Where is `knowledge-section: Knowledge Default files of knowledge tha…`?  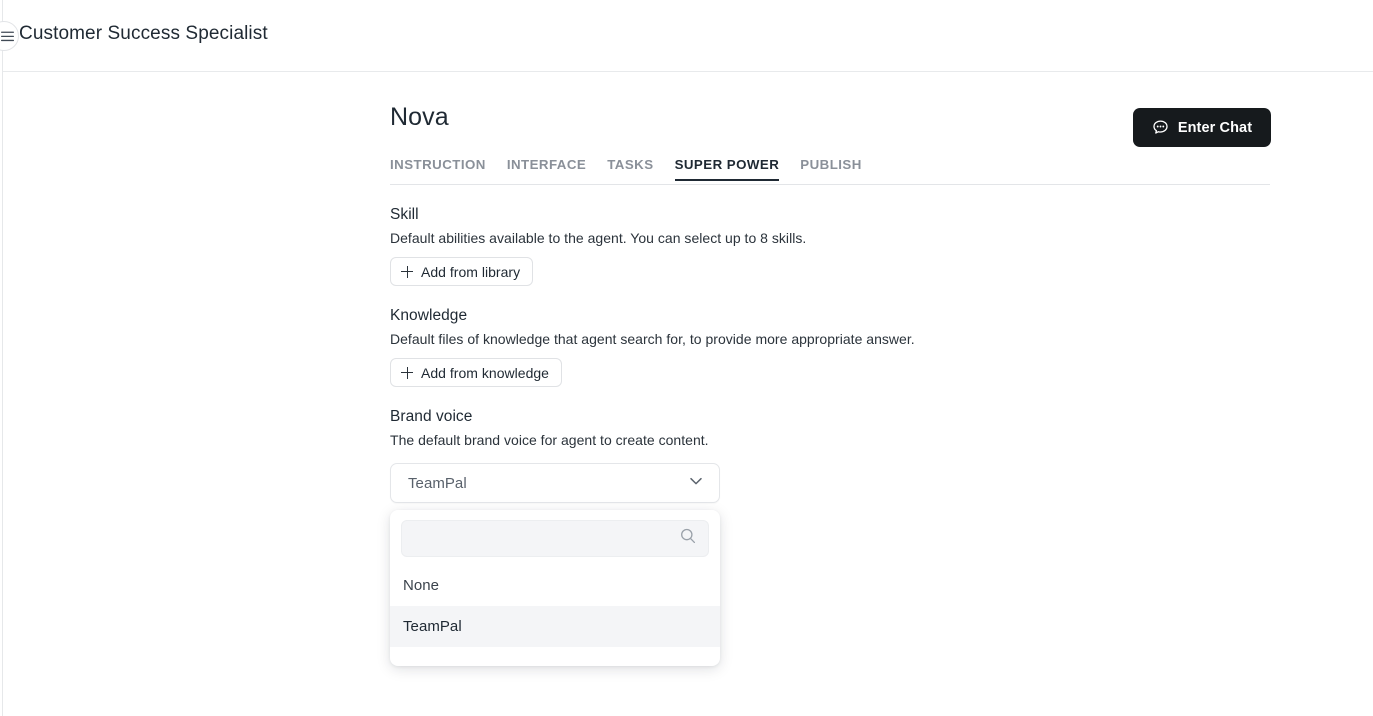 knowledge-section: Knowledge Default files of knowledge tha… is located at coordinates (830, 346).